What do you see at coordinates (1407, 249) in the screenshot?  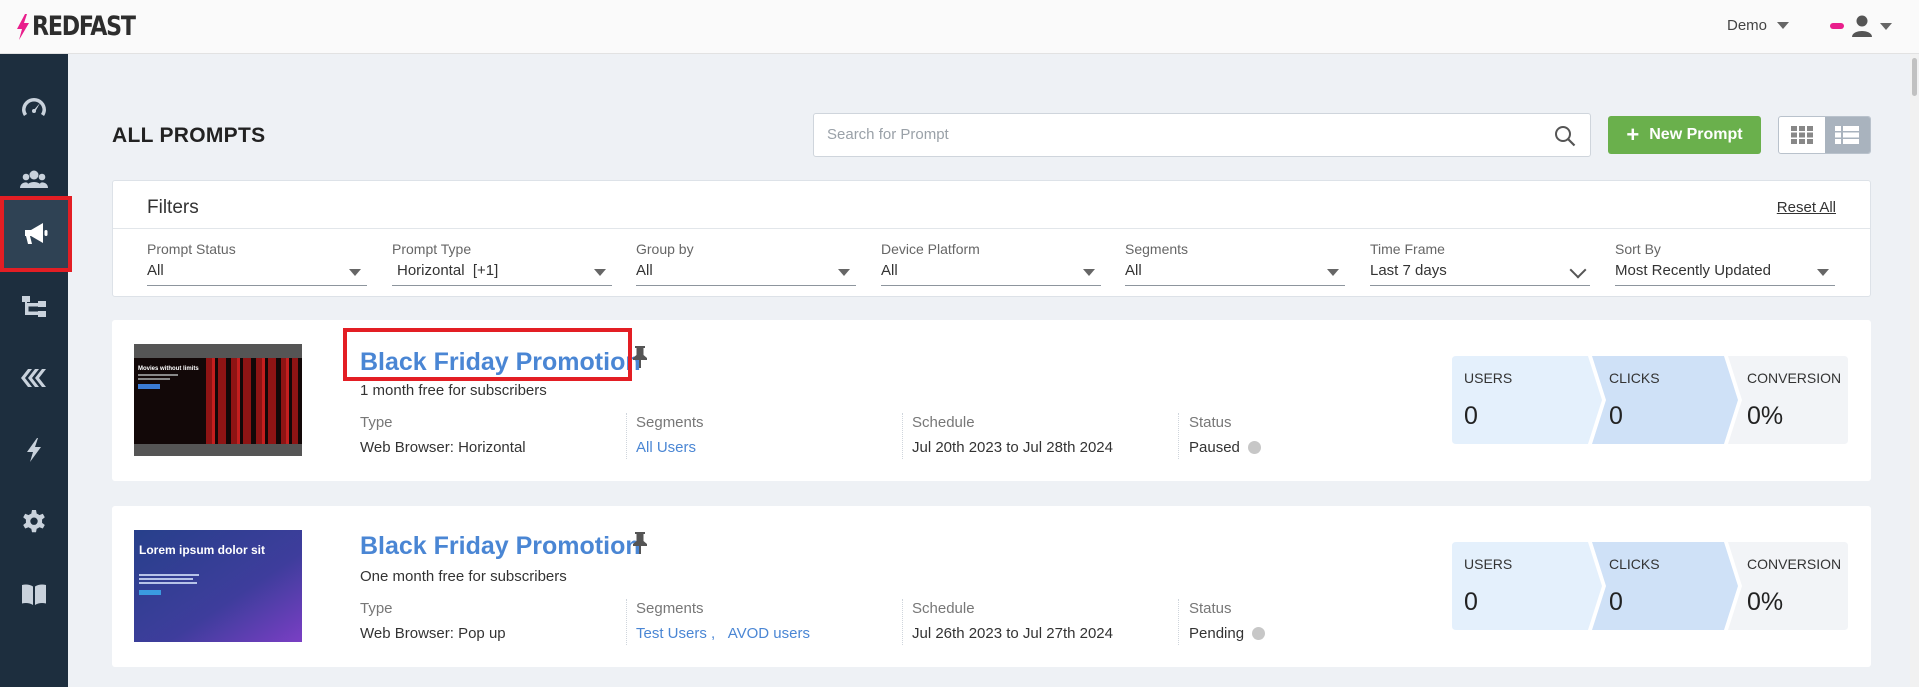 I see `filter-label: Time Frame` at bounding box center [1407, 249].